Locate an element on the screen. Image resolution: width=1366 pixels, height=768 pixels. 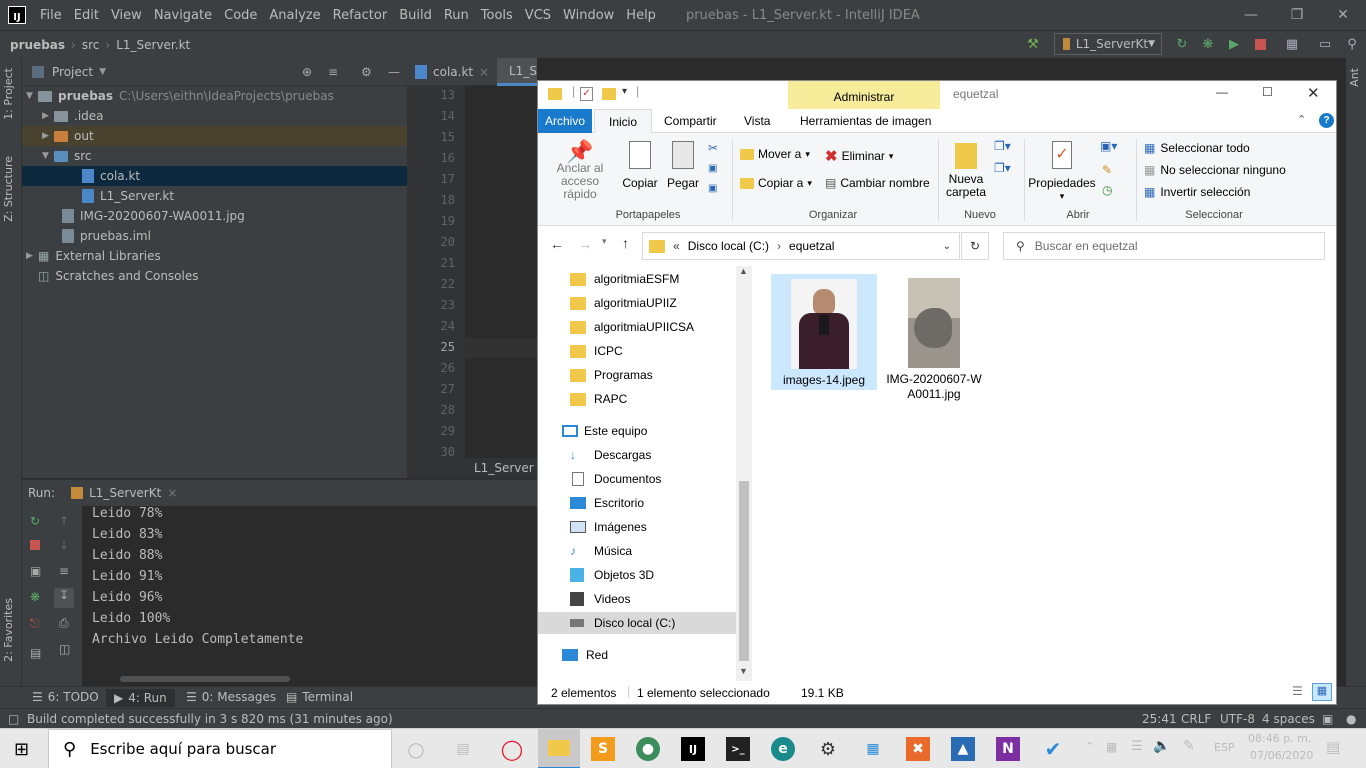
menu-code: Code is located at coordinates (240, 15).